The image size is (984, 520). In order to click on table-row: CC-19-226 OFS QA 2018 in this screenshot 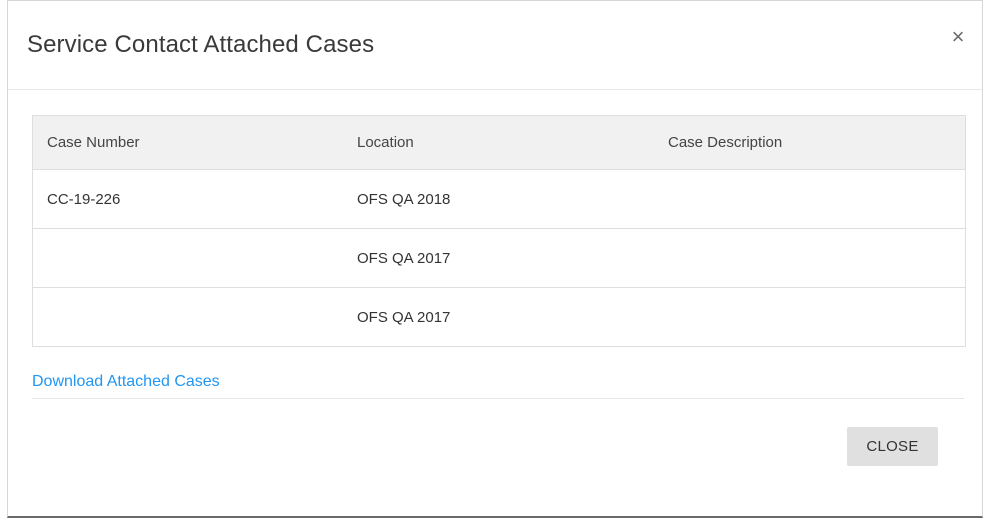, I will do `click(499, 199)`.